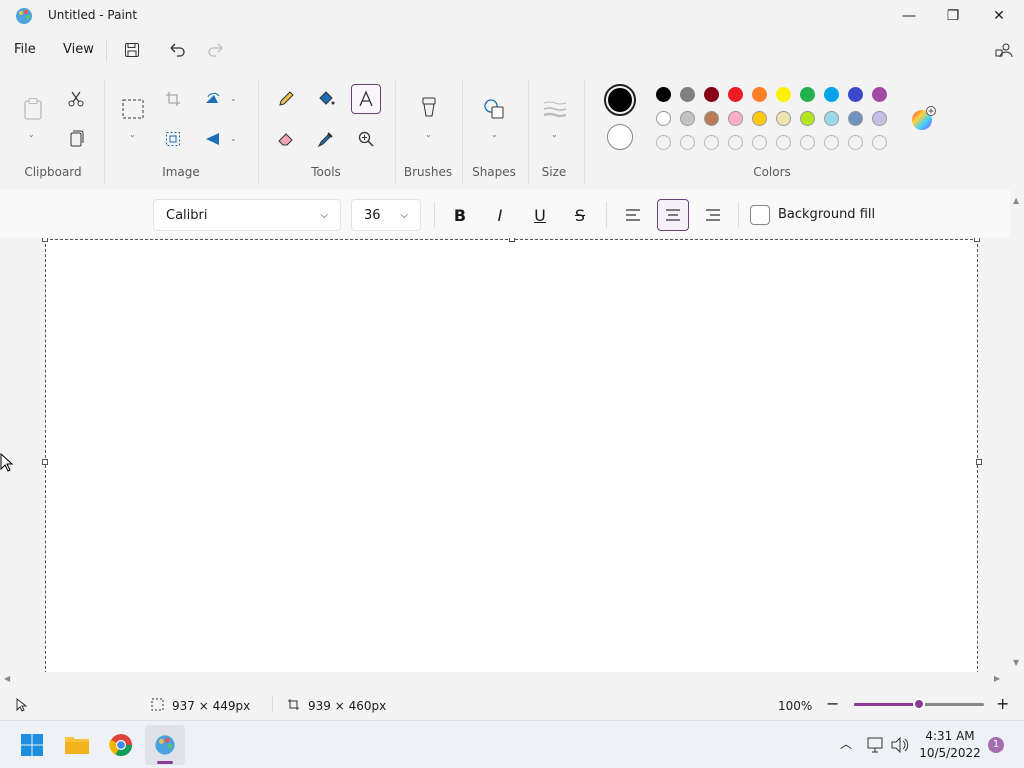  I want to click on volume-icon, so click(900, 745).